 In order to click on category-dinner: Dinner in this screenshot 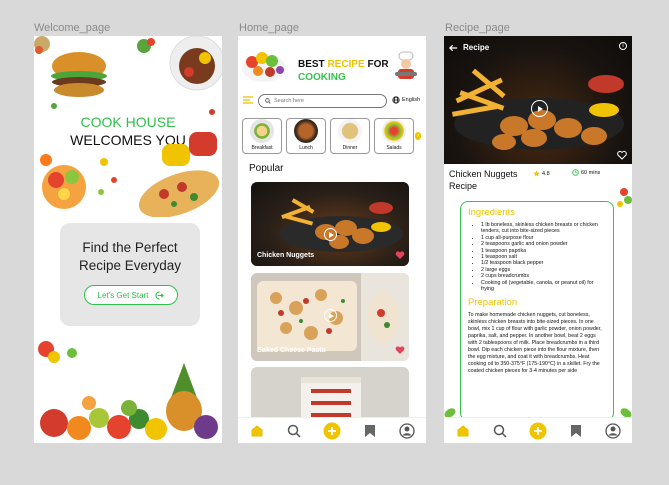, I will do `click(350, 136)`.